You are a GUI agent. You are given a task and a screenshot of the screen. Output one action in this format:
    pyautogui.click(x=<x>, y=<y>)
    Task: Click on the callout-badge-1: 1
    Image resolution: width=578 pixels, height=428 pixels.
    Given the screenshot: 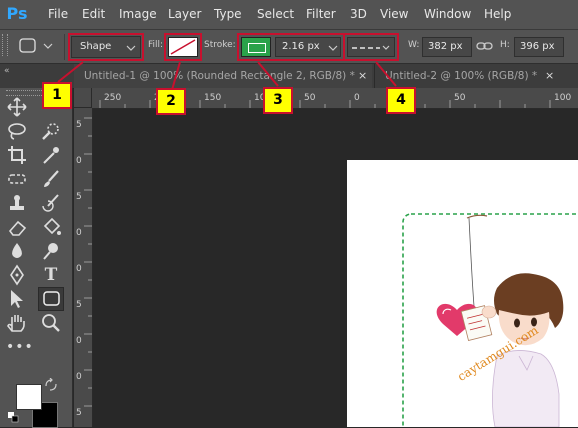 What is the action you would take?
    pyautogui.click(x=57, y=95)
    